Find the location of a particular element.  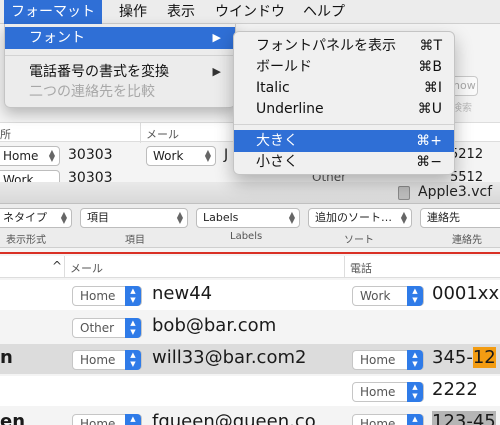

additional-sort-popup: 追加のソート… ▲ ▼ is located at coordinates (360, 218).